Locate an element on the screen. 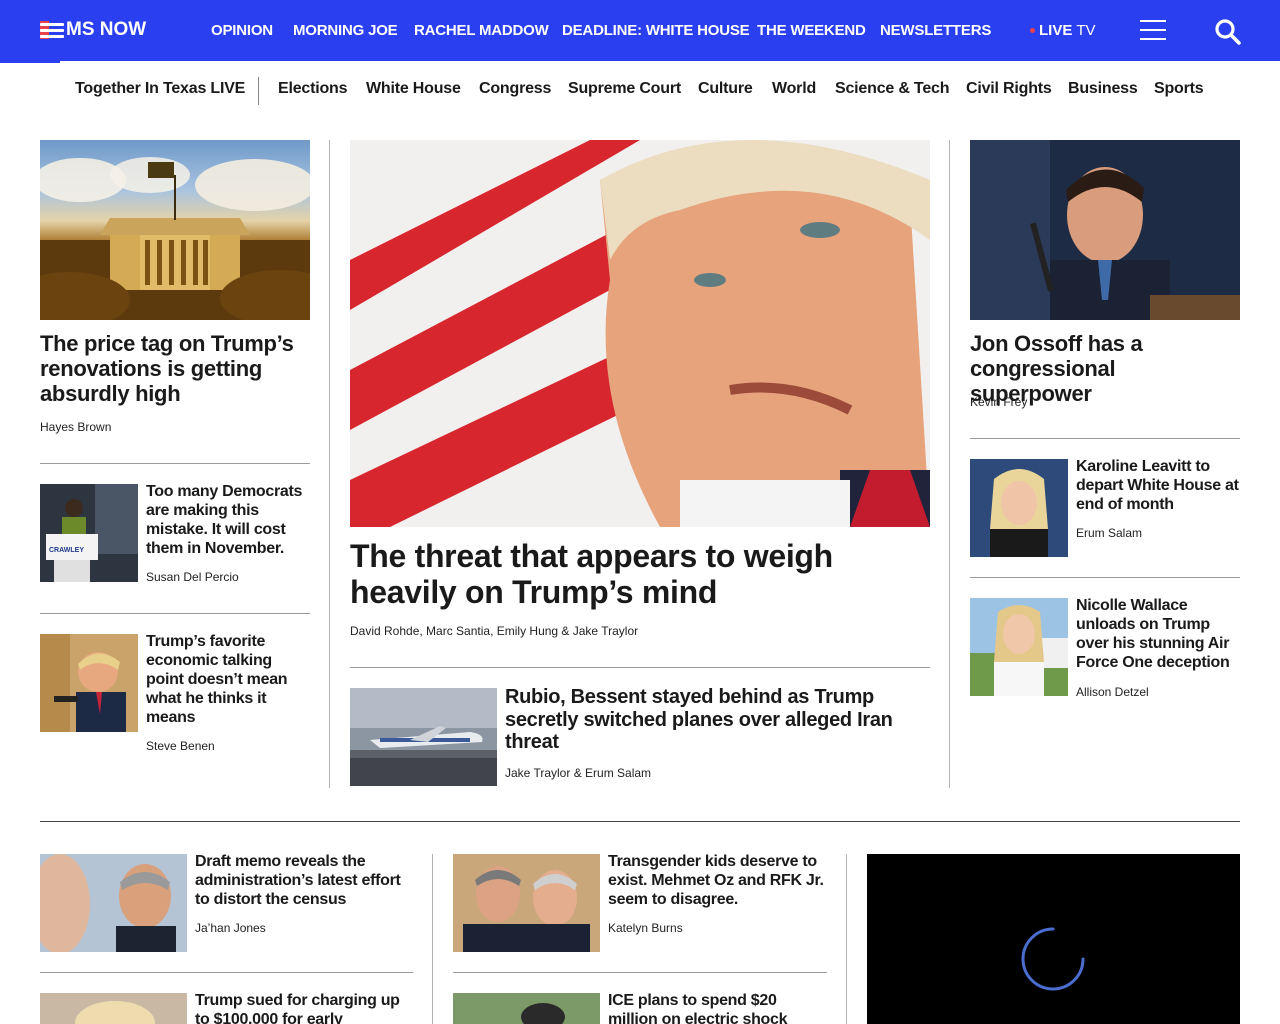 The image size is (1280, 1024). hamburger-icon is located at coordinates (1153, 30).